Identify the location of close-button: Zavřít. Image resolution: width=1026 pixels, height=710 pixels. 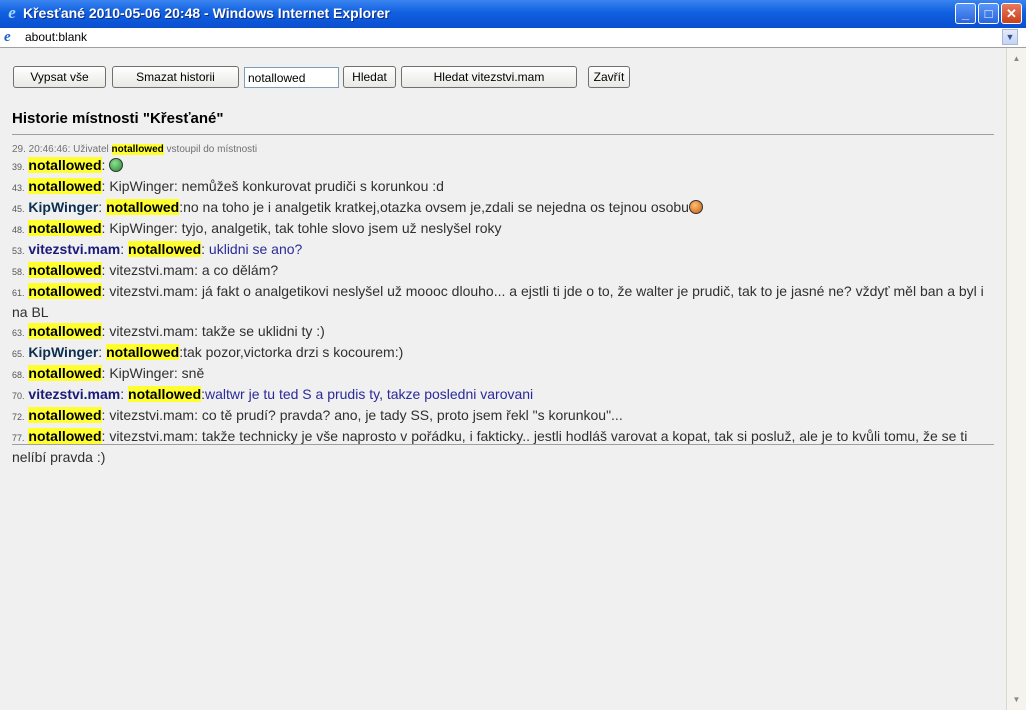
(609, 77).